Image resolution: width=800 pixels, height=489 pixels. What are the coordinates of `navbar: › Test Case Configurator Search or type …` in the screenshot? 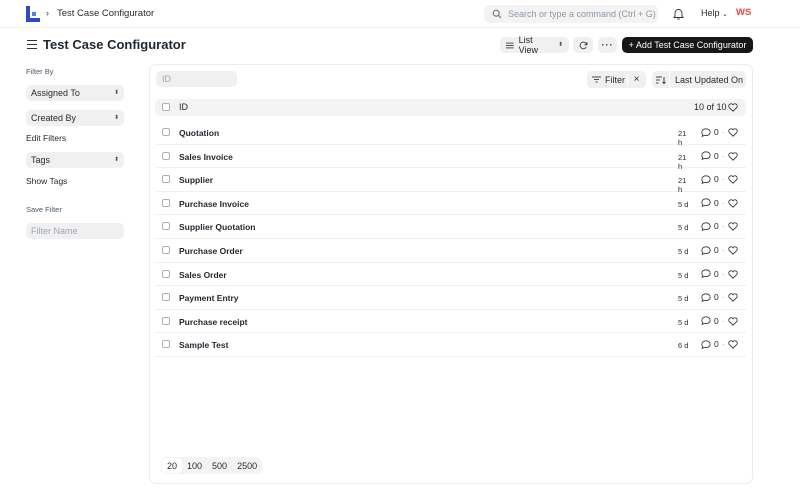 It's located at (400, 14).